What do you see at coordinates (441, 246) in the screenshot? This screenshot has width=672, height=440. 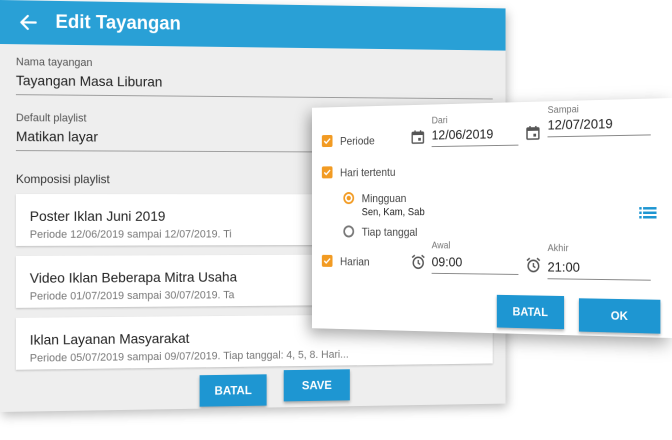 I see `start-label: Awal` at bounding box center [441, 246].